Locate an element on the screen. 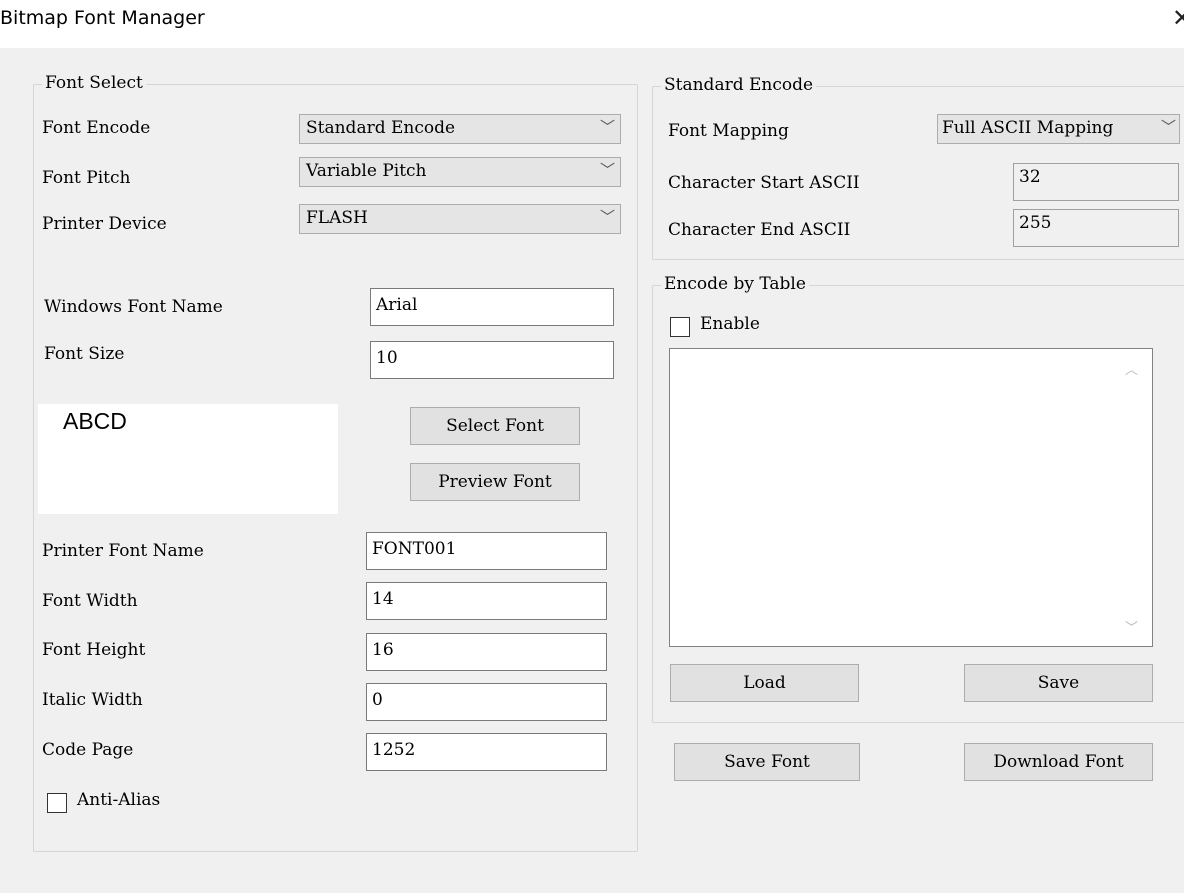  font-pitch-value: Variable Pitch is located at coordinates (366, 171).